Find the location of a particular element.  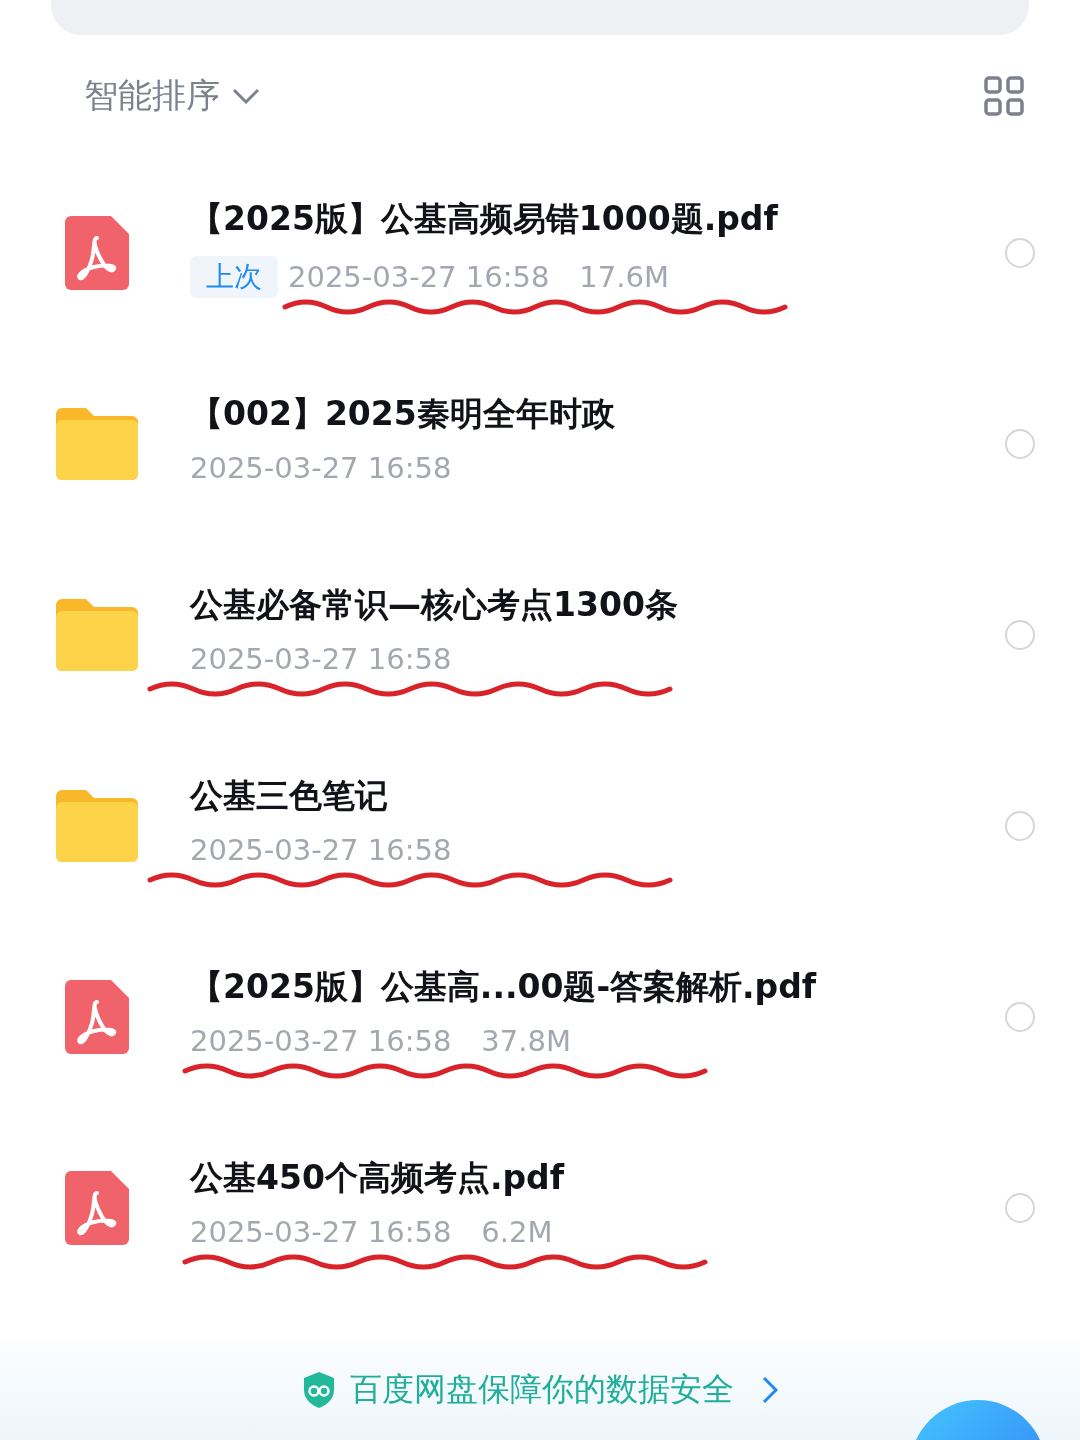

file-name: 公基三色笔记 is located at coordinates (289, 796).